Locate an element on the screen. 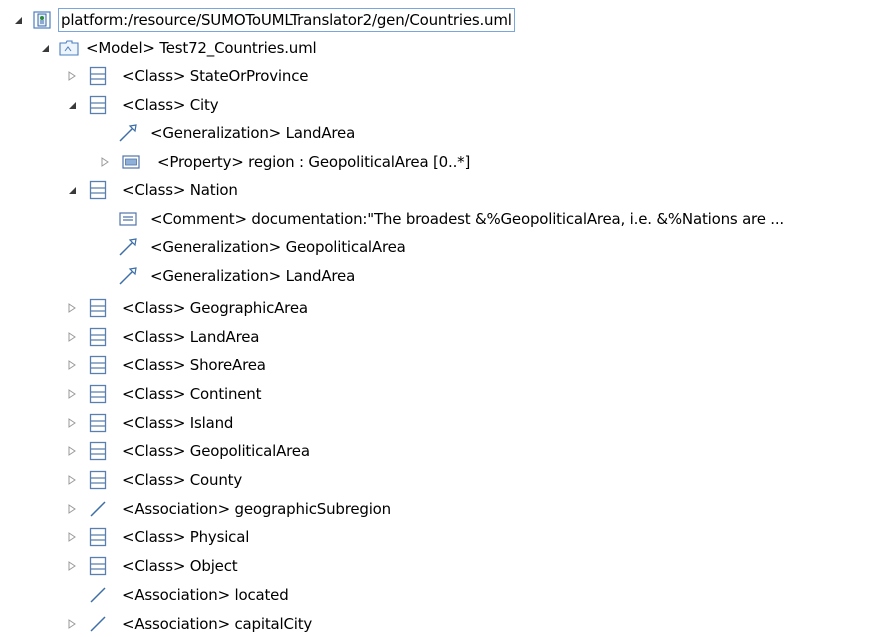 This screenshot has width=885, height=637. model-icon is located at coordinates (69, 48).